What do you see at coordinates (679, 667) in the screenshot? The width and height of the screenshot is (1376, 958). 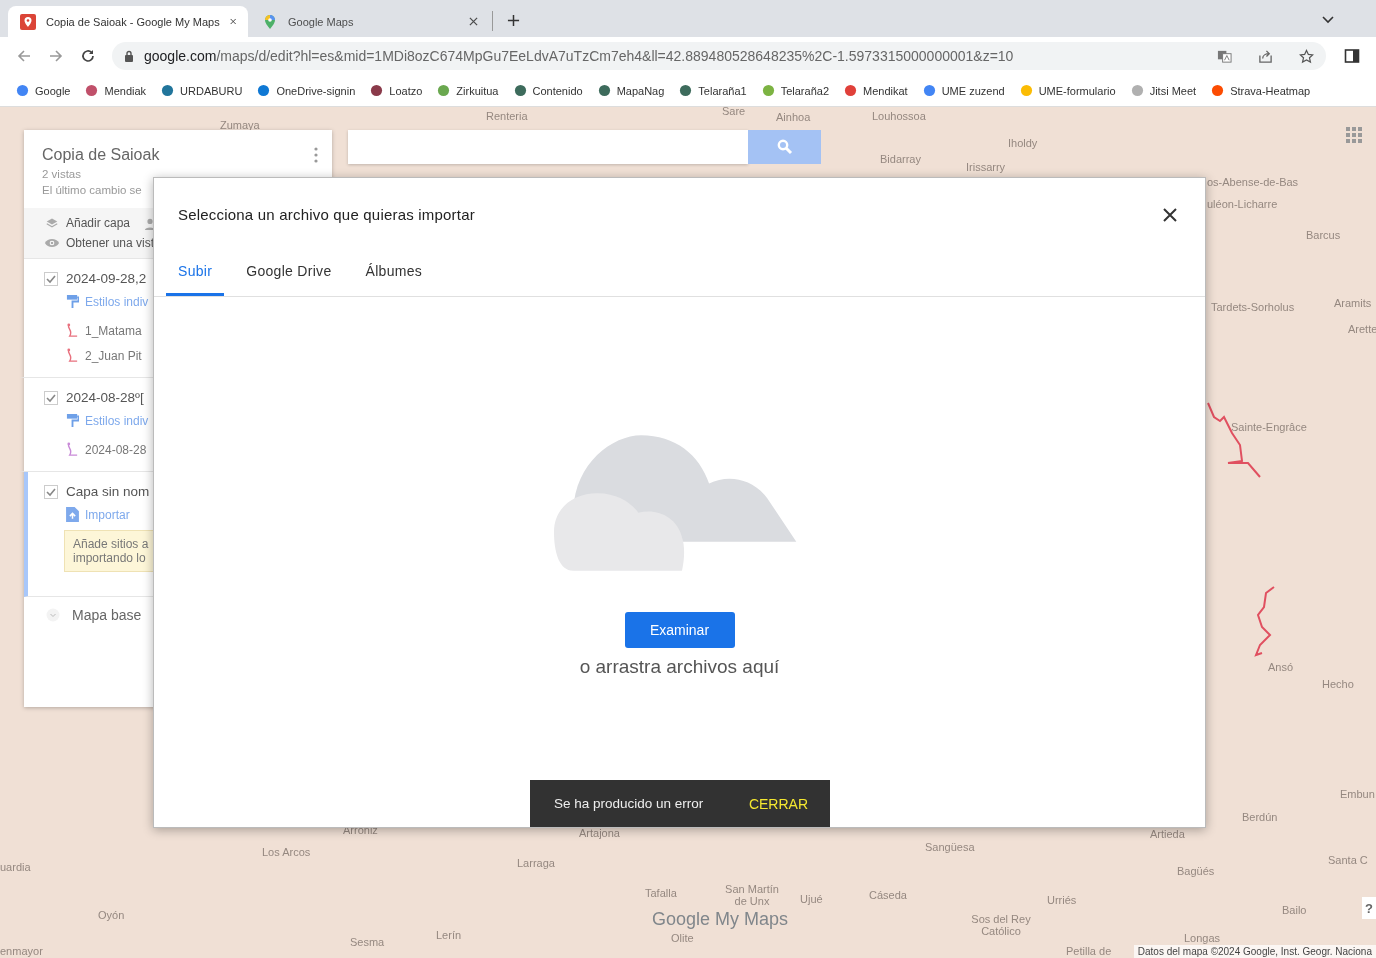 I see `drop-hint: o arrastra archivos aquí` at bounding box center [679, 667].